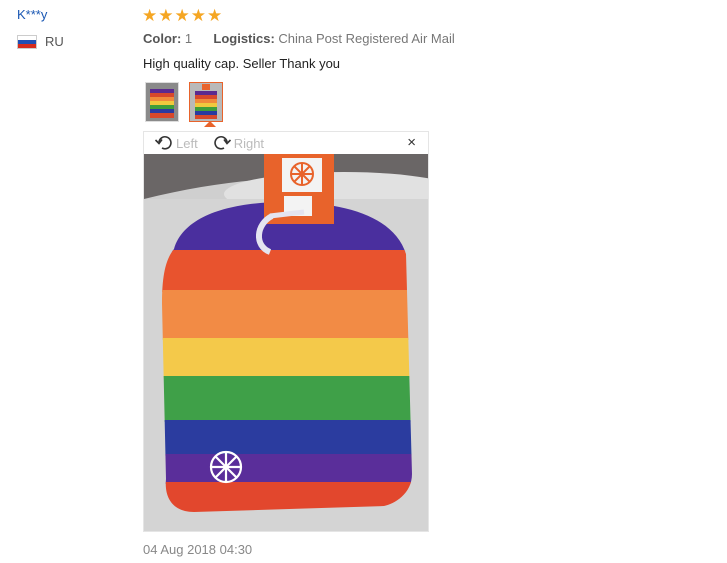  Describe the element at coordinates (249, 143) in the screenshot. I see `rotate-right-label: Right` at that location.